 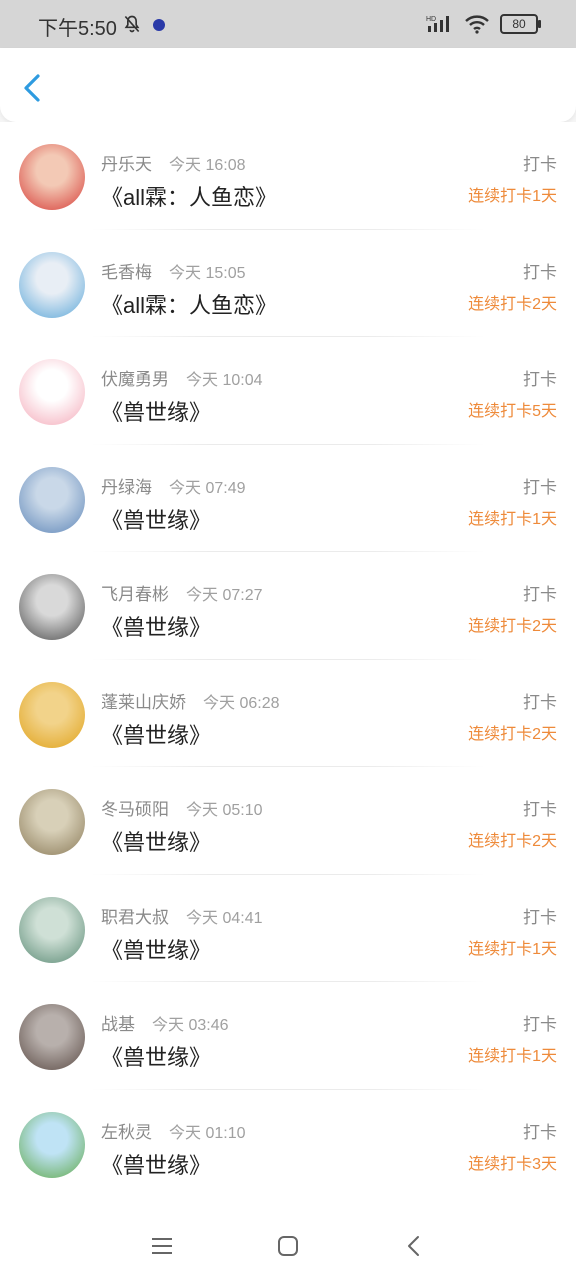 I want to click on list-item: 职君大叔 今天 04:41 《兽世缘》 打卡连续打卡1天, so click(x=288, y=929).